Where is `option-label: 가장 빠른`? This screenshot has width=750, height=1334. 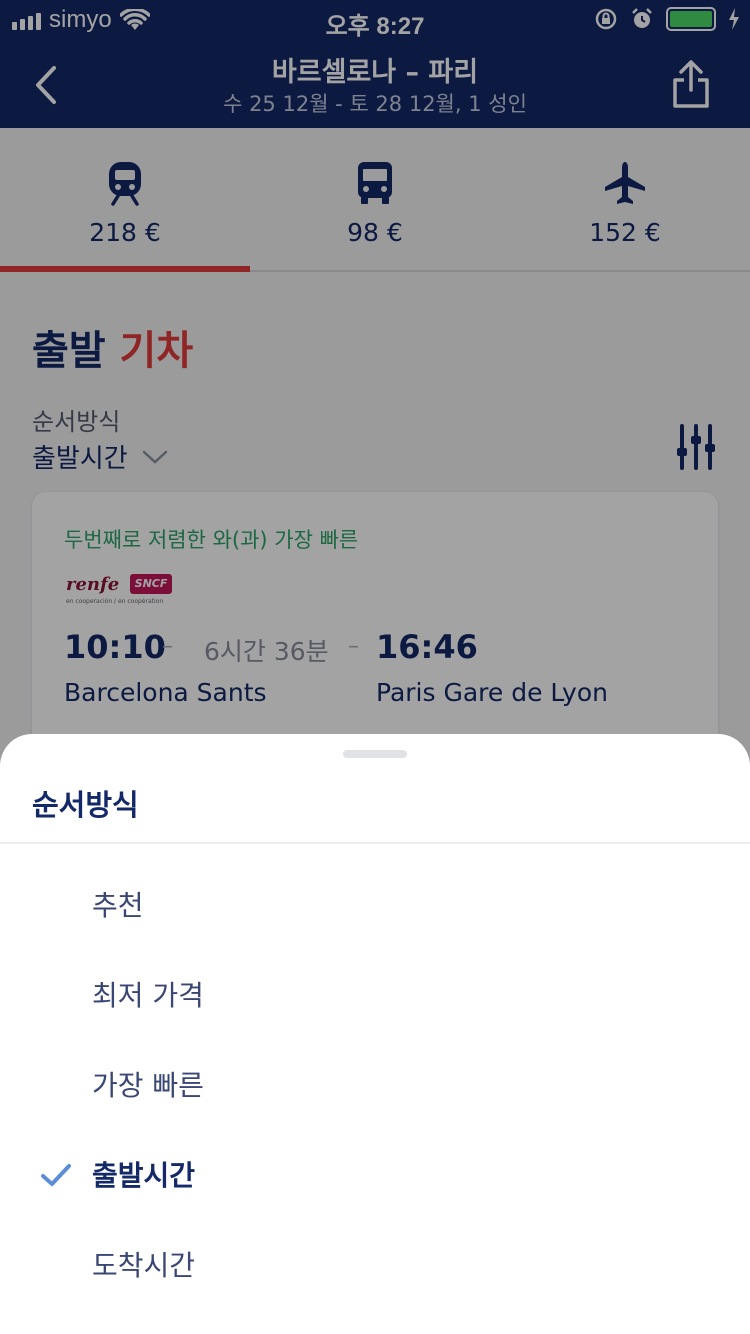 option-label: 가장 빠른 is located at coordinates (148, 1085).